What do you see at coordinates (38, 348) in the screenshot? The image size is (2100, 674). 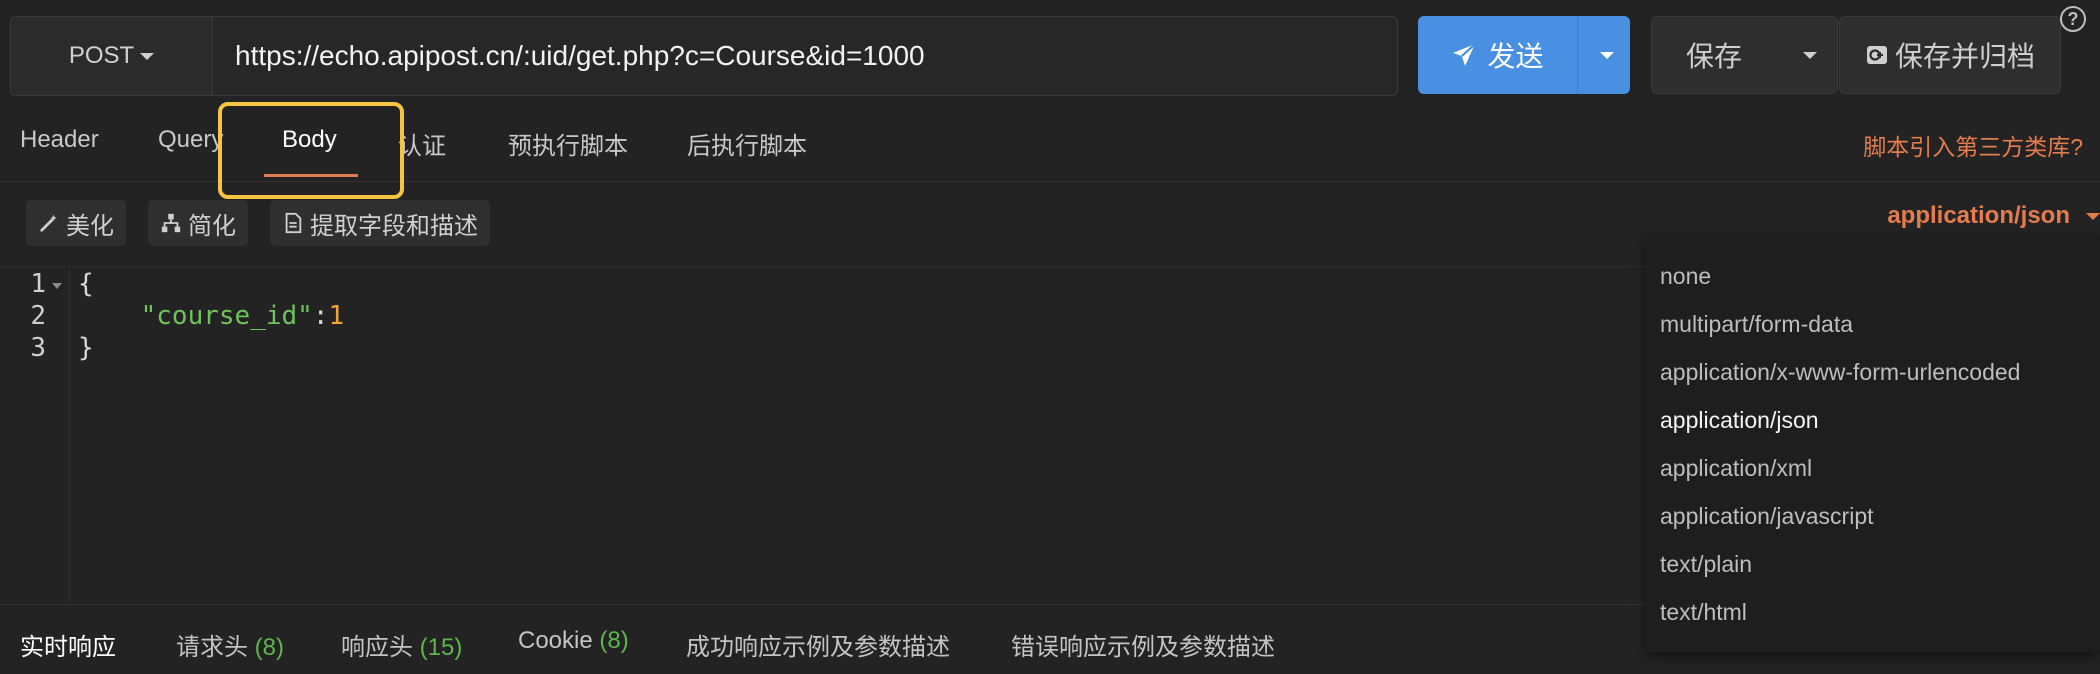 I see `line-number: 3` at bounding box center [38, 348].